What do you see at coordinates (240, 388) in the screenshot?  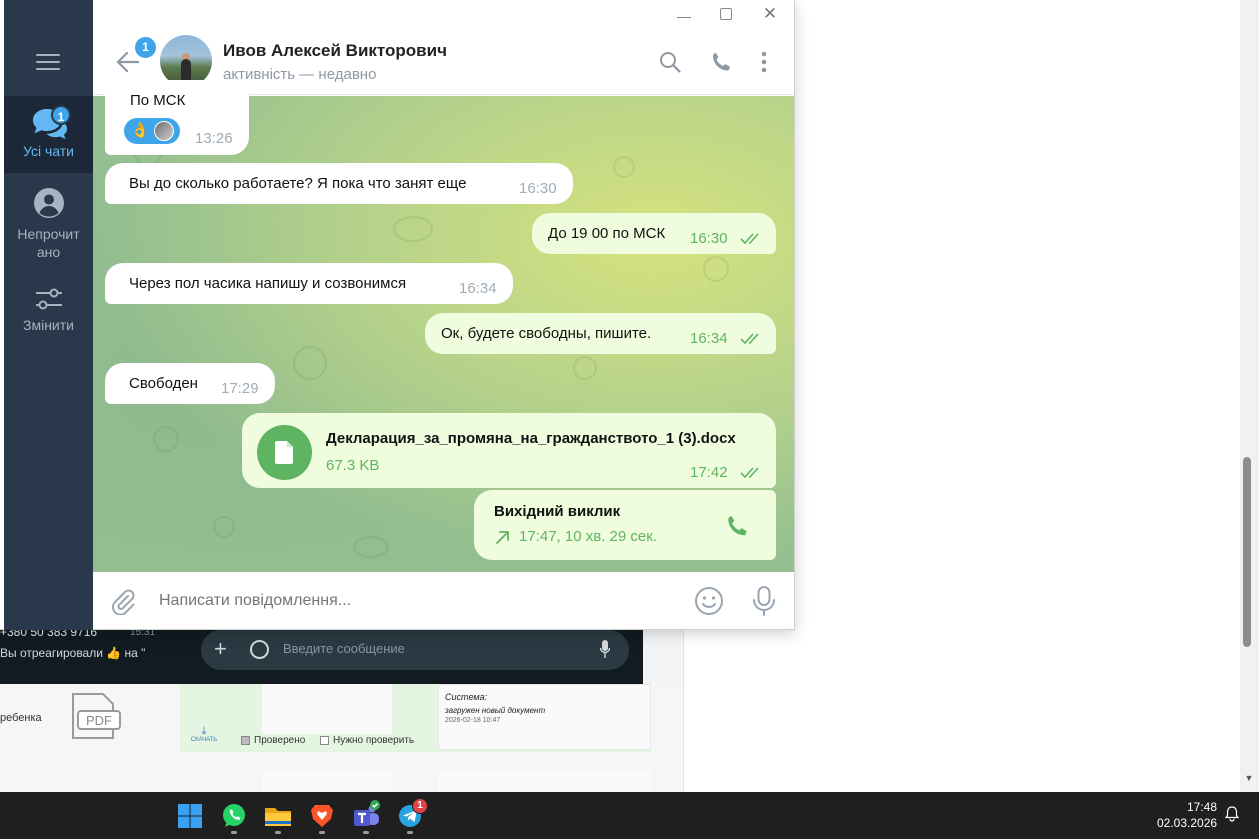 I see `message-time: 17:29` at bounding box center [240, 388].